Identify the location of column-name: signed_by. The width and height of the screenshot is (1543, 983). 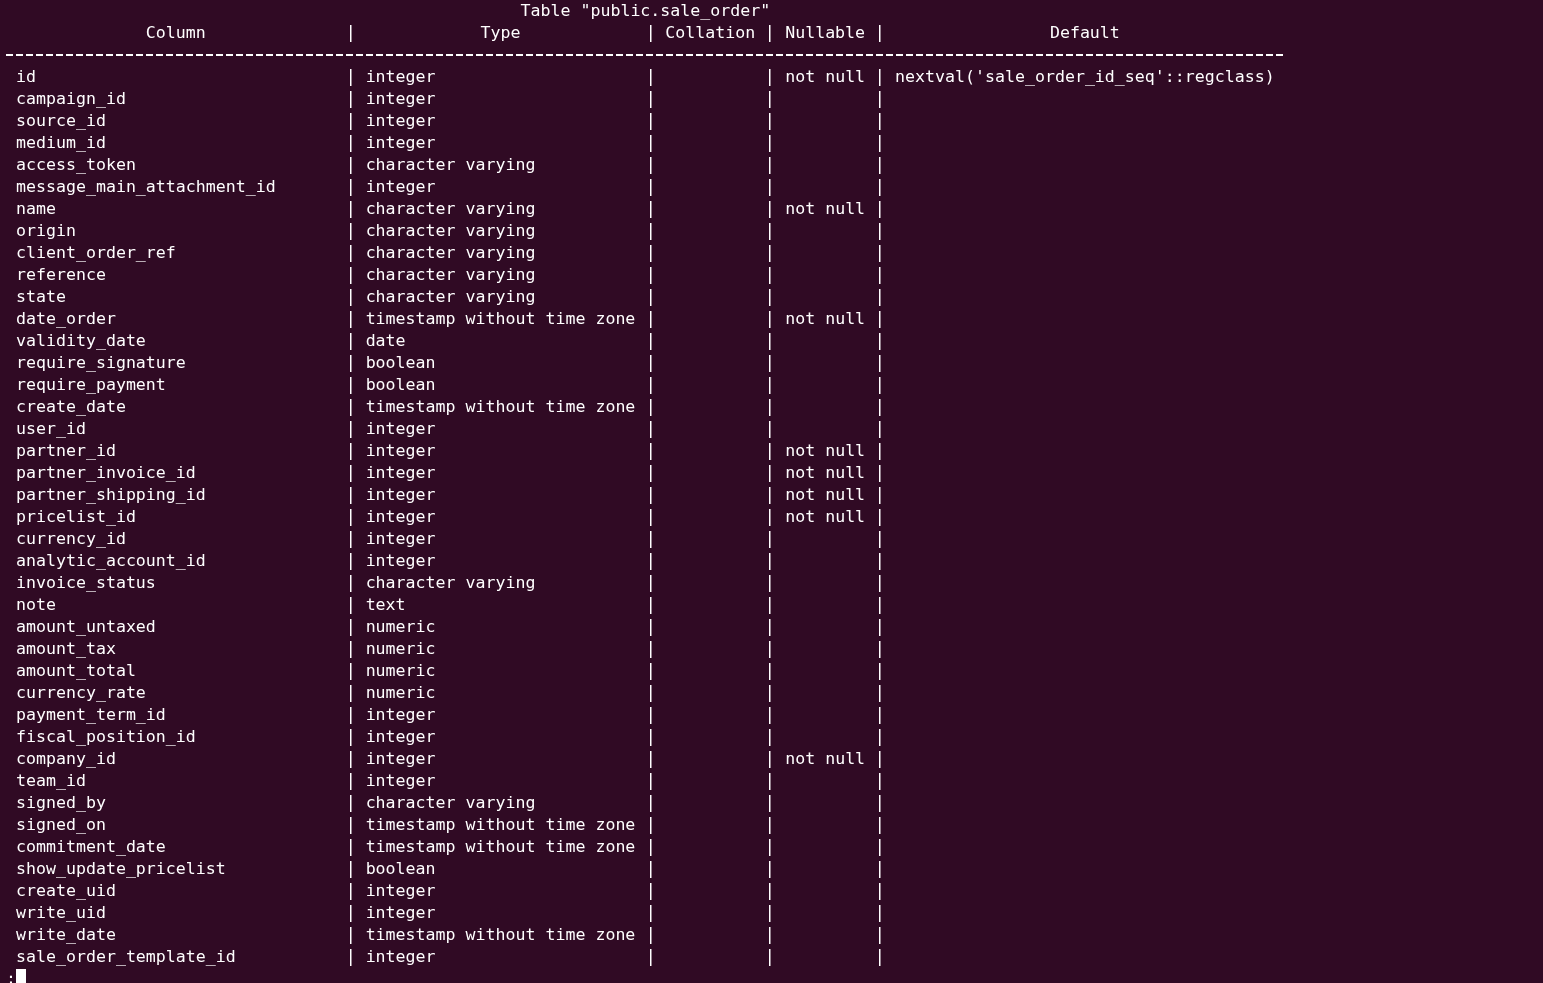
(61, 802).